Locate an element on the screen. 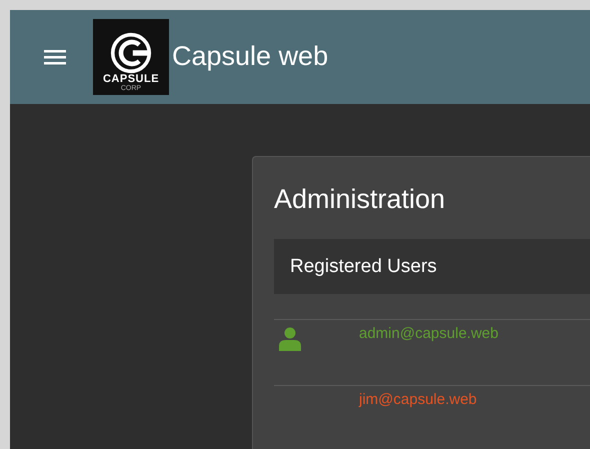  capsule-logo-icon is located at coordinates (131, 53).